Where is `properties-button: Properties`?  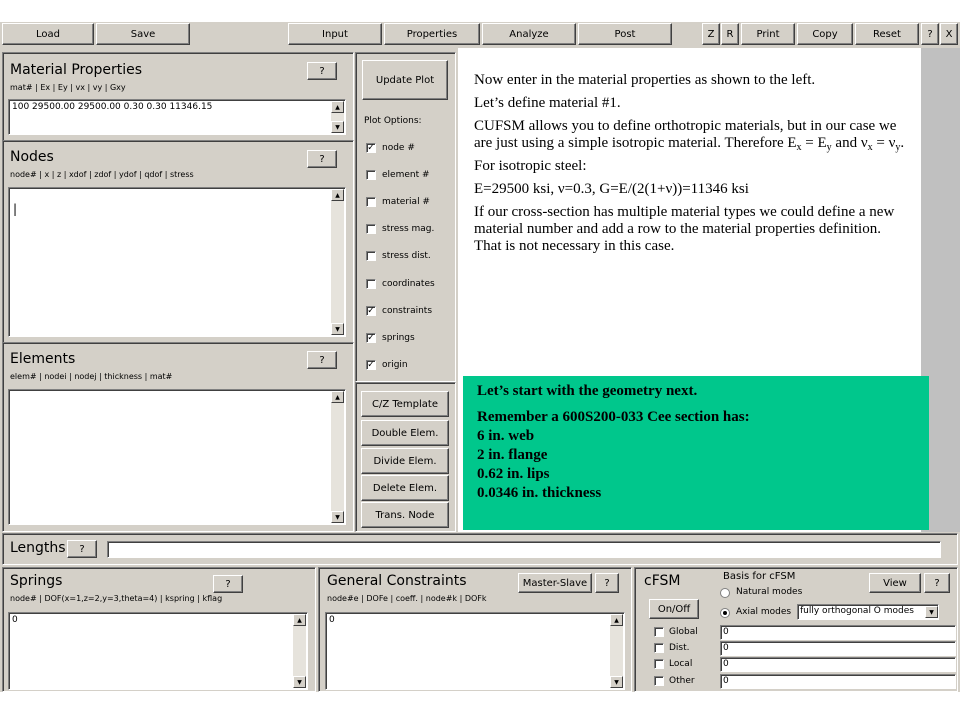 properties-button: Properties is located at coordinates (432, 34).